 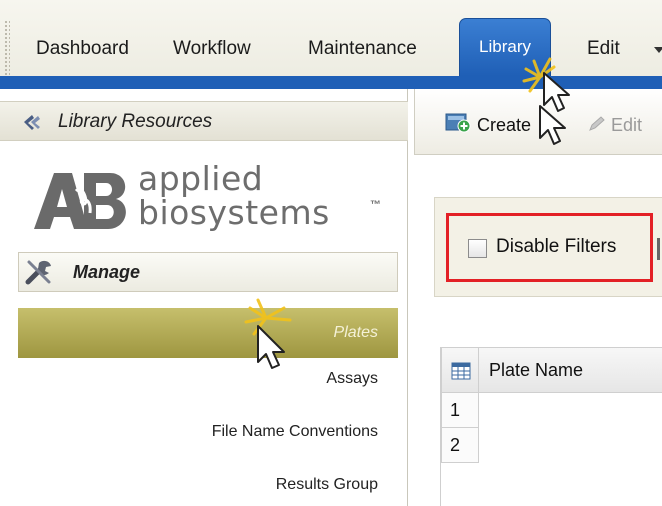 What do you see at coordinates (458, 124) in the screenshot?
I see `create-icon` at bounding box center [458, 124].